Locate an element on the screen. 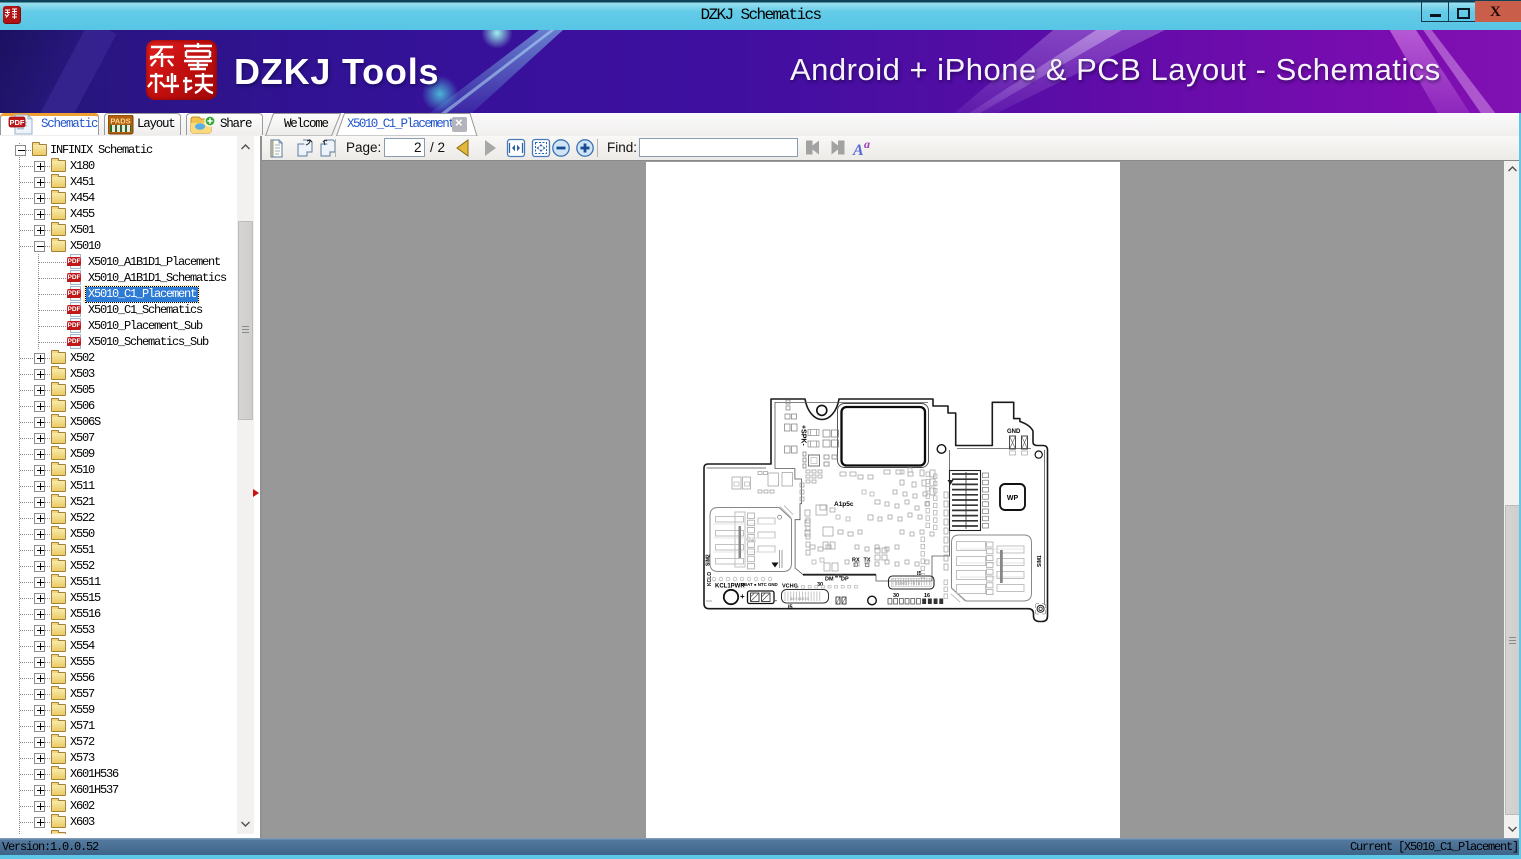 This screenshot has height=859, width=1521. svg-text: WP is located at coordinates (1013, 498).